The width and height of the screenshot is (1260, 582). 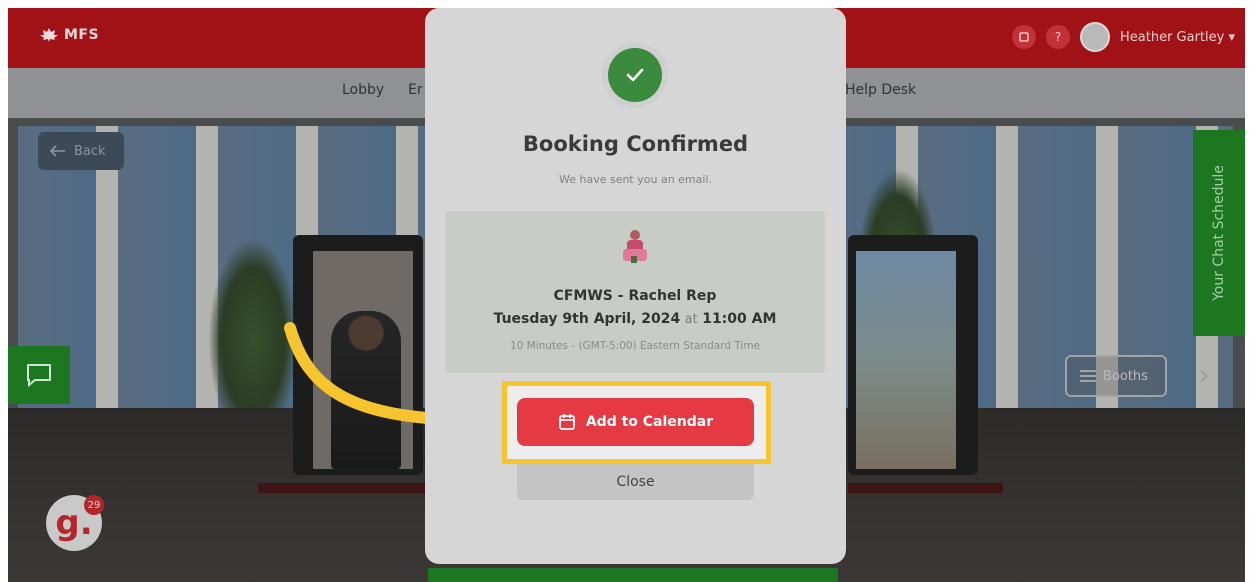 I want to click on calendar-icon, so click(x=566, y=422).